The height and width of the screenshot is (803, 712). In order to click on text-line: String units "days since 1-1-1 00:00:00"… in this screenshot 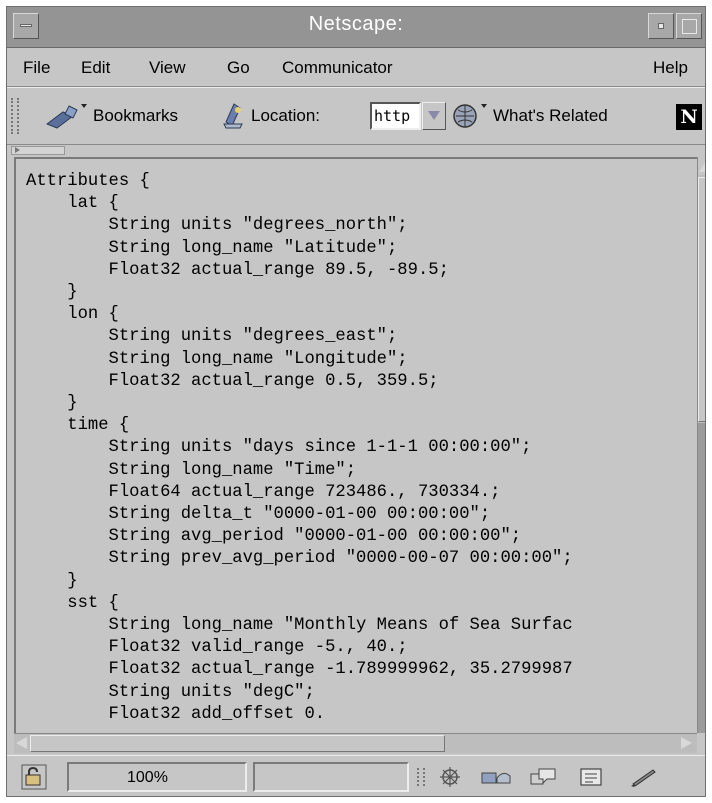, I will do `click(279, 448)`.